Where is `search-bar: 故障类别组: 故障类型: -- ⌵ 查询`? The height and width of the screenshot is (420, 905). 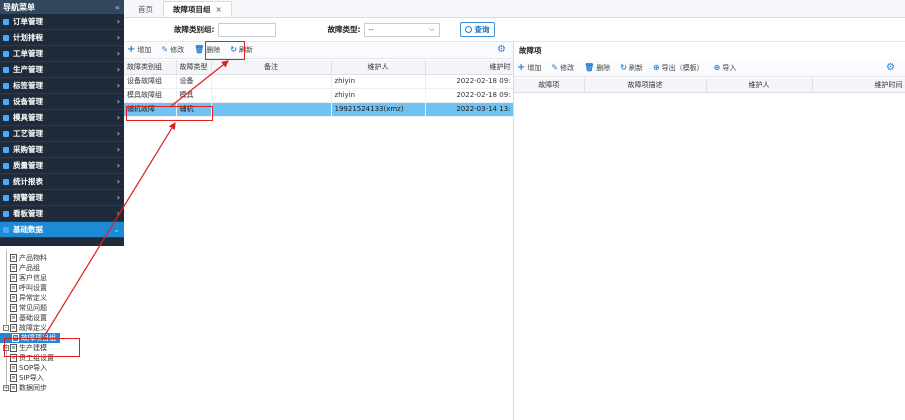
search-bar: 故障类别组: 故障类型: -- ⌵ 查询 is located at coordinates (514, 30).